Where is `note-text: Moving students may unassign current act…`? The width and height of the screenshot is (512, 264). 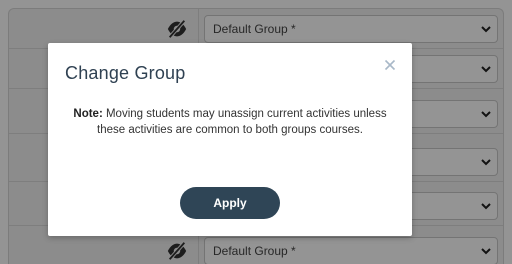 note-text: Moving students may unassign current act… is located at coordinates (242, 122).